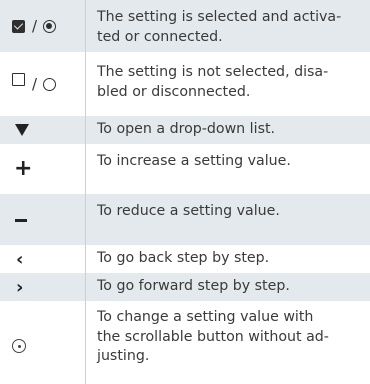  Describe the element at coordinates (193, 286) in the screenshot. I see `description-line: To go forward step by step.` at that location.